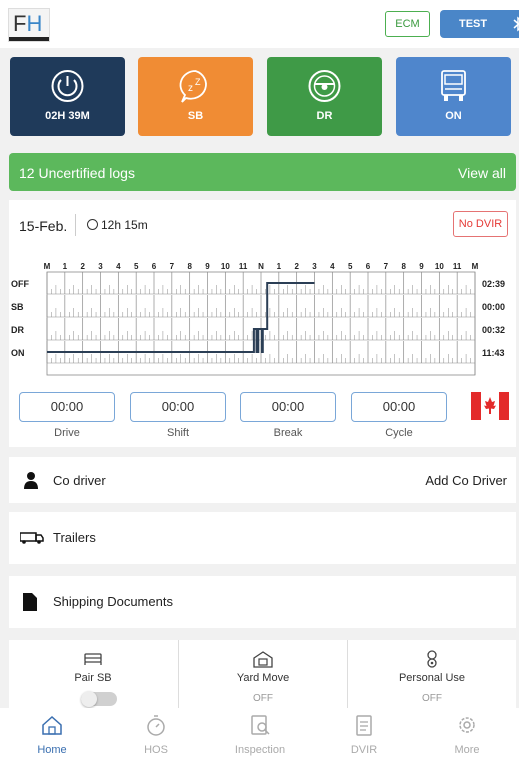 The image size is (519, 757). I want to click on clock-icon, so click(92, 224).